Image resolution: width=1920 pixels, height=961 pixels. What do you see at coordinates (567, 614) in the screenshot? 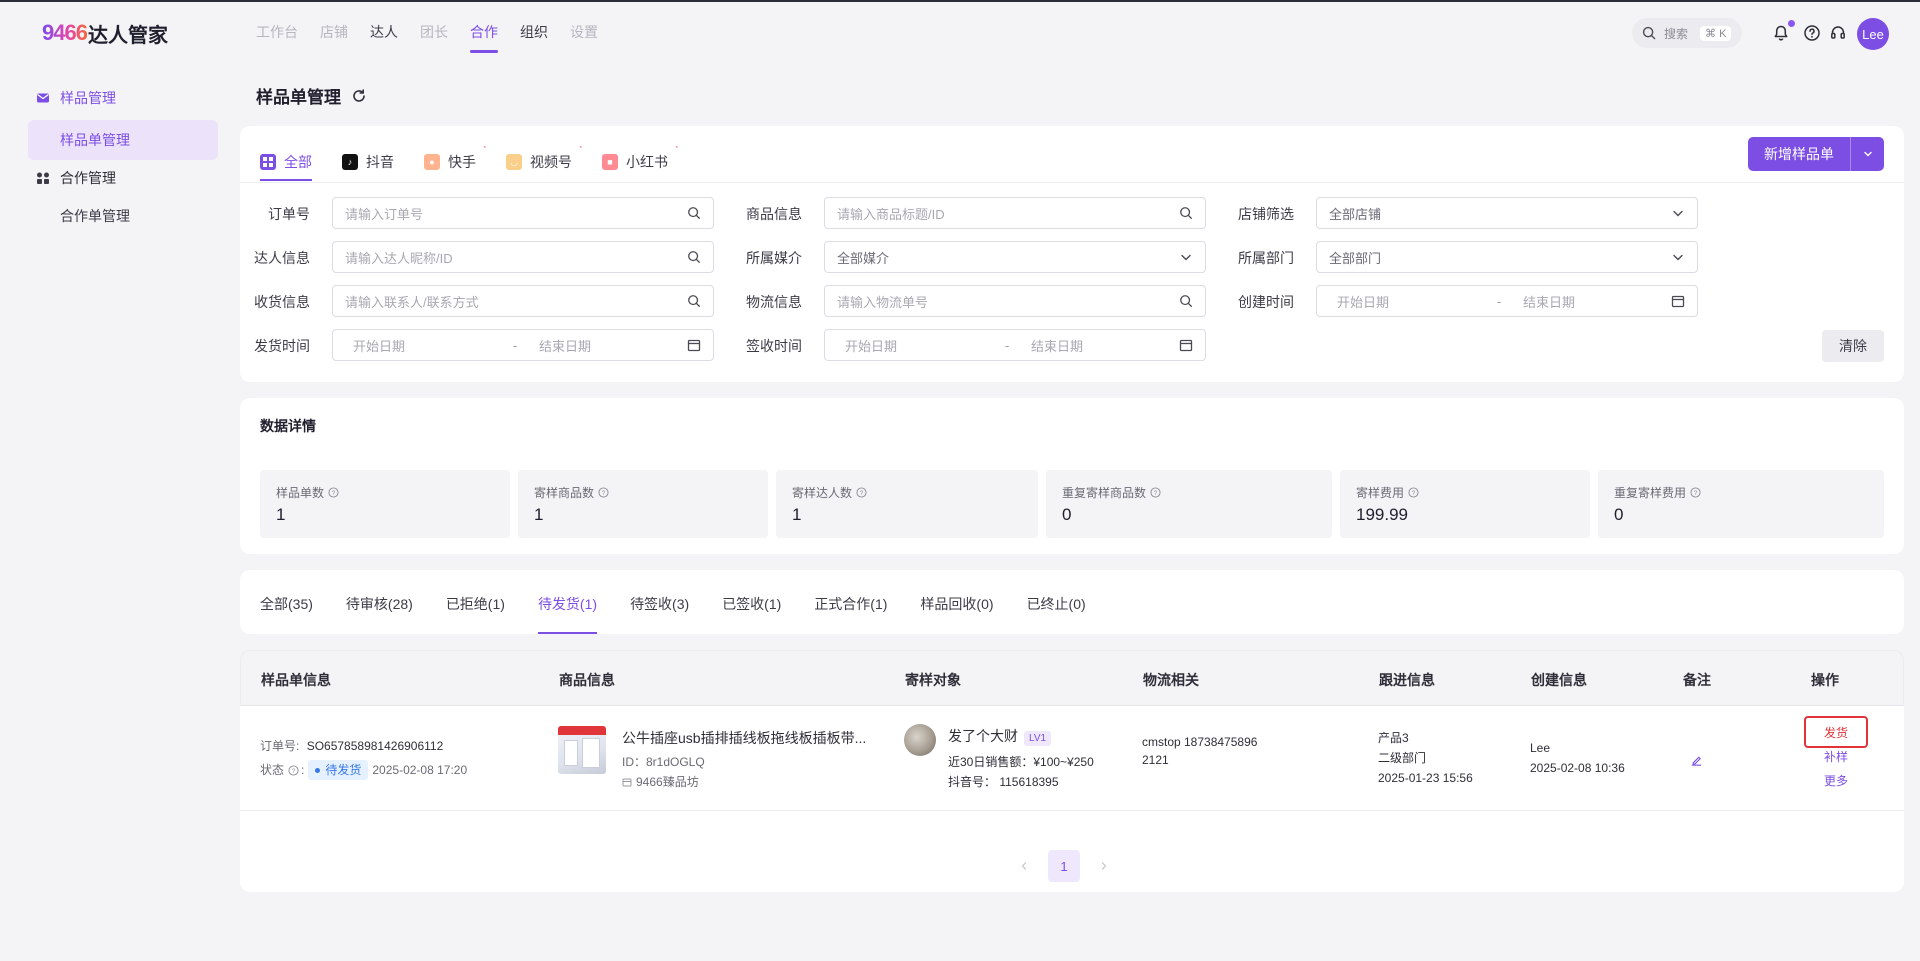
I see `status-tab-pending-shipment: 待发货(1)` at bounding box center [567, 614].